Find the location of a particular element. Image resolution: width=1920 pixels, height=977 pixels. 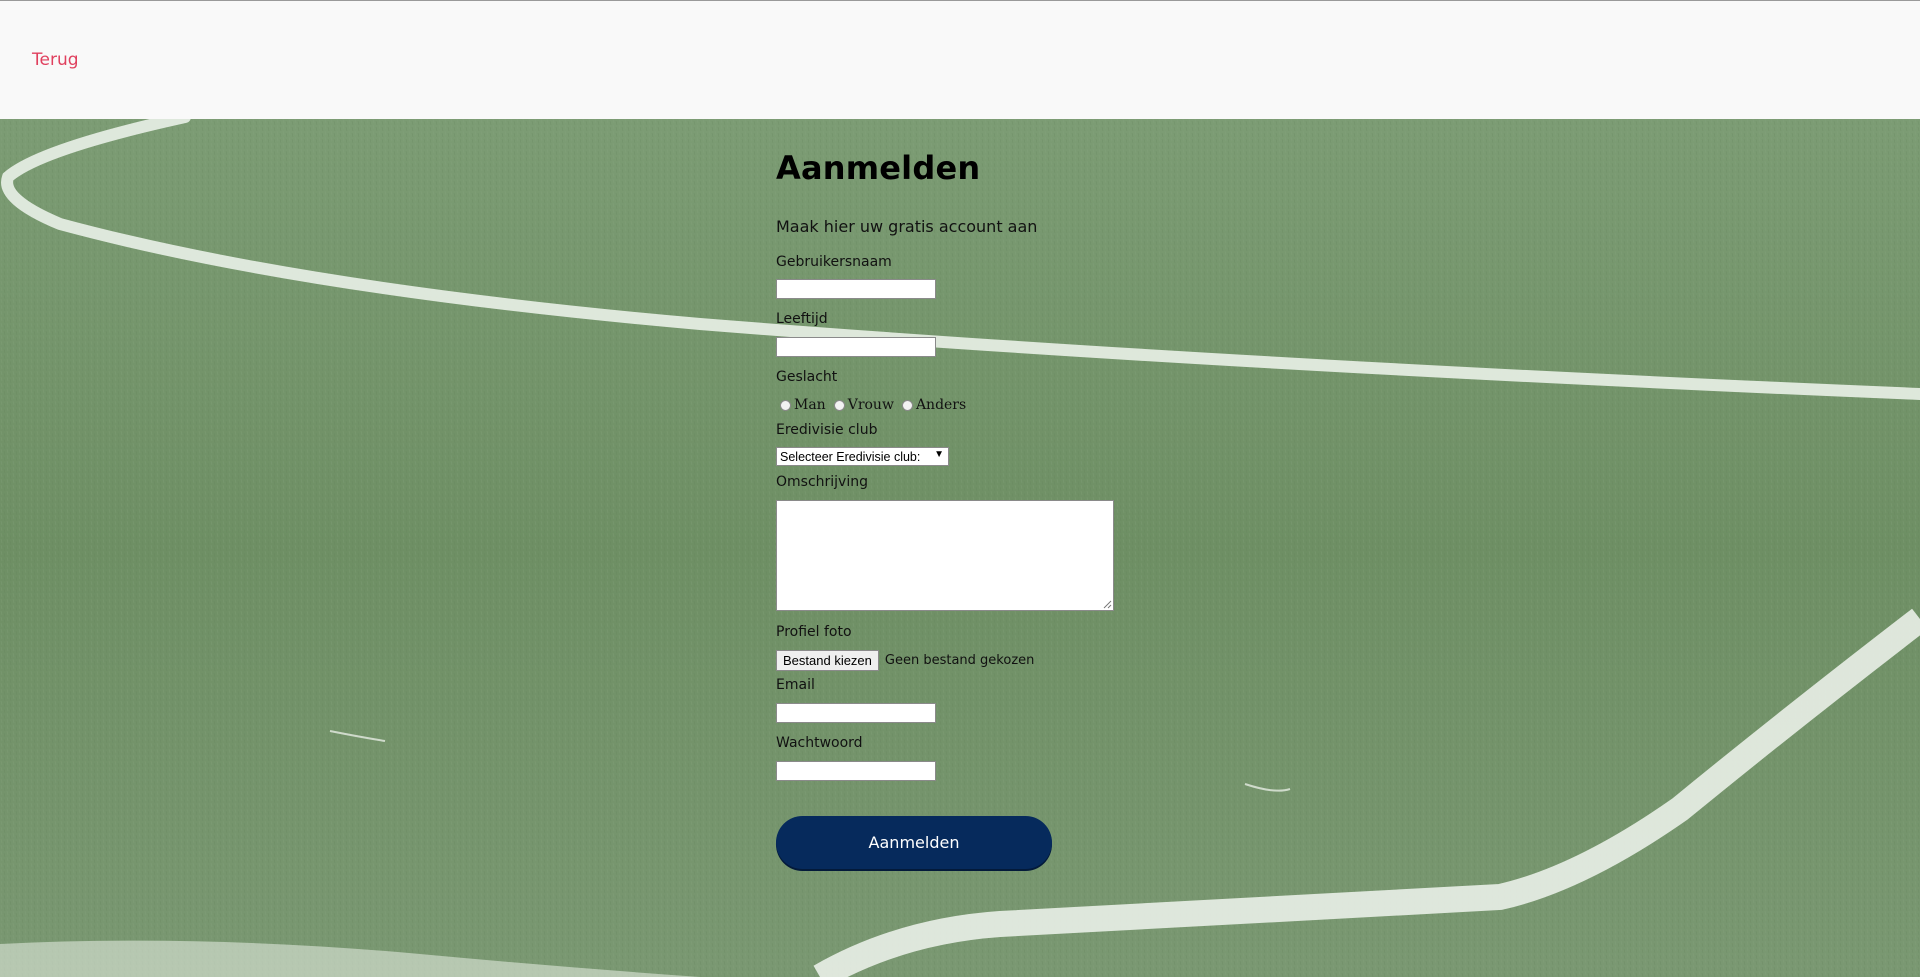

email-input is located at coordinates (856, 713).